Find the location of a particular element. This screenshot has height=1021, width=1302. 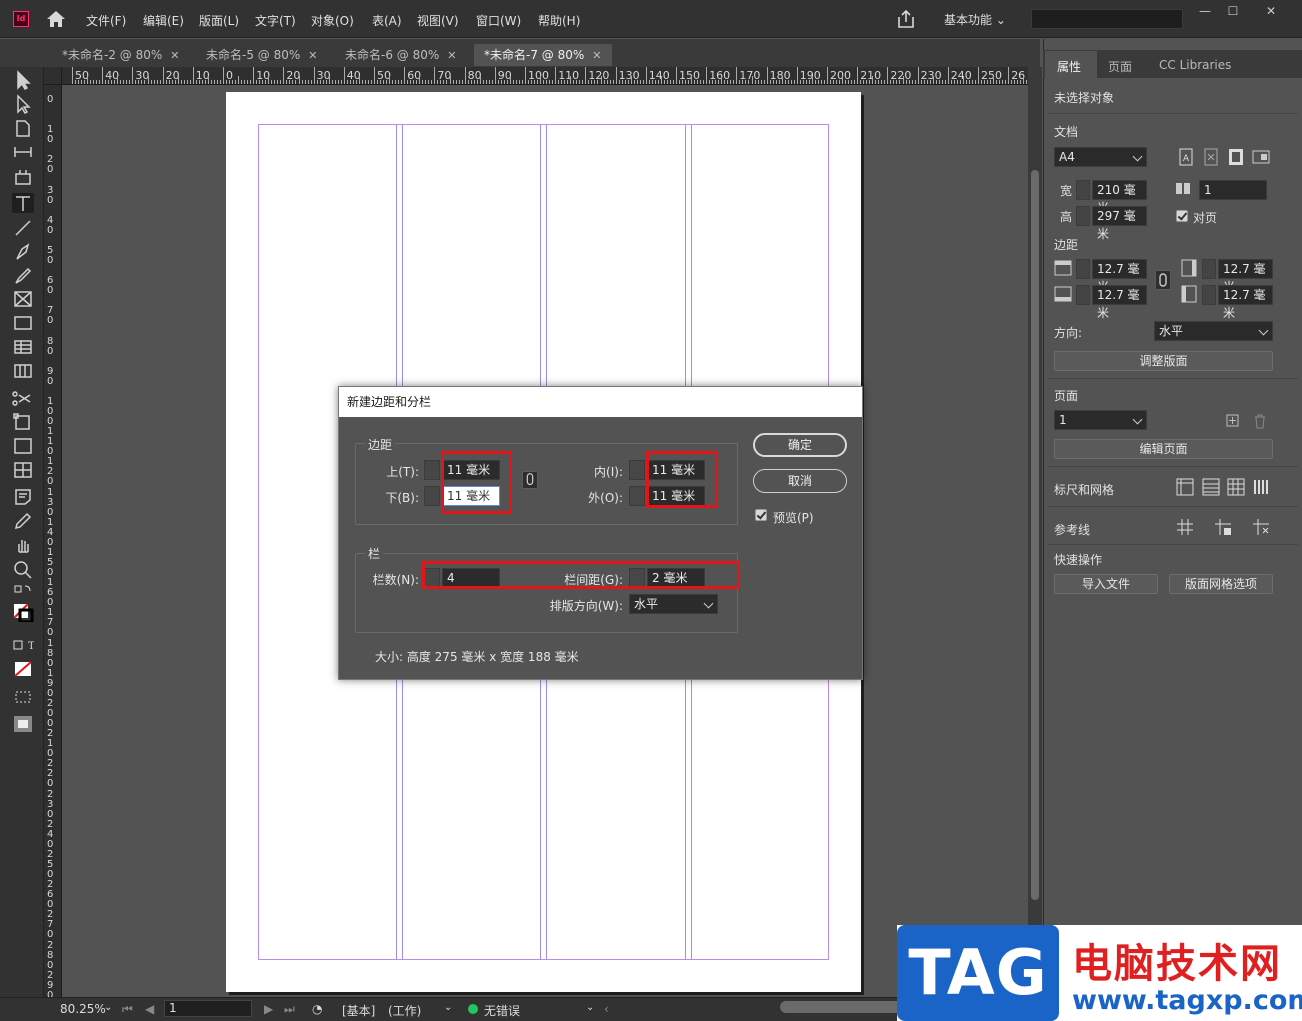

margin-bottom-stepper is located at coordinates (1083, 295).